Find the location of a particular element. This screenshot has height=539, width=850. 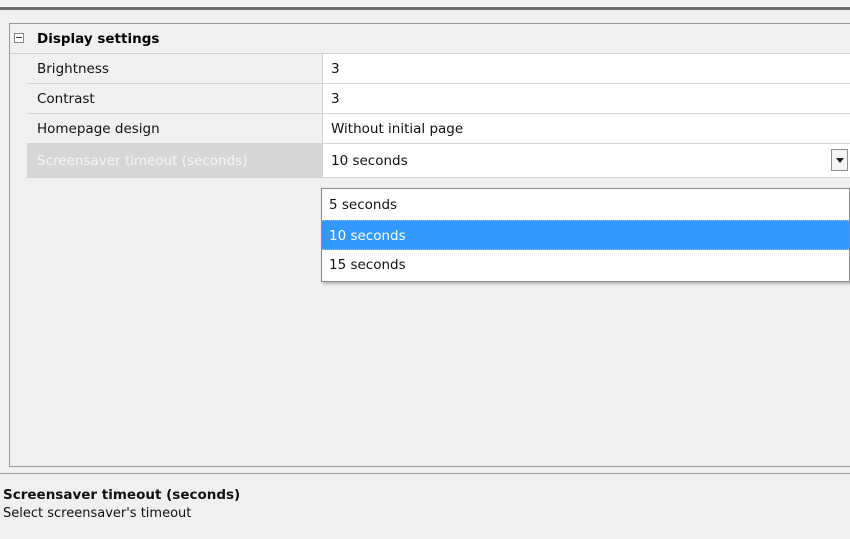

property-name: Homepage design is located at coordinates (98, 129).